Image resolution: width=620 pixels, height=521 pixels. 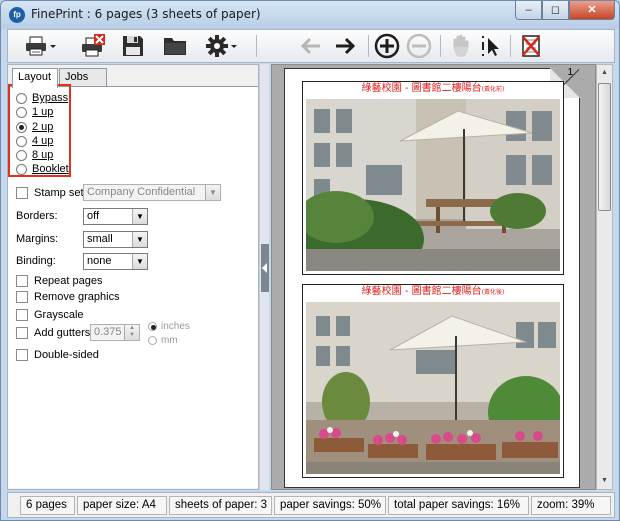 I want to click on zoom-out-icon, so click(x=419, y=46).